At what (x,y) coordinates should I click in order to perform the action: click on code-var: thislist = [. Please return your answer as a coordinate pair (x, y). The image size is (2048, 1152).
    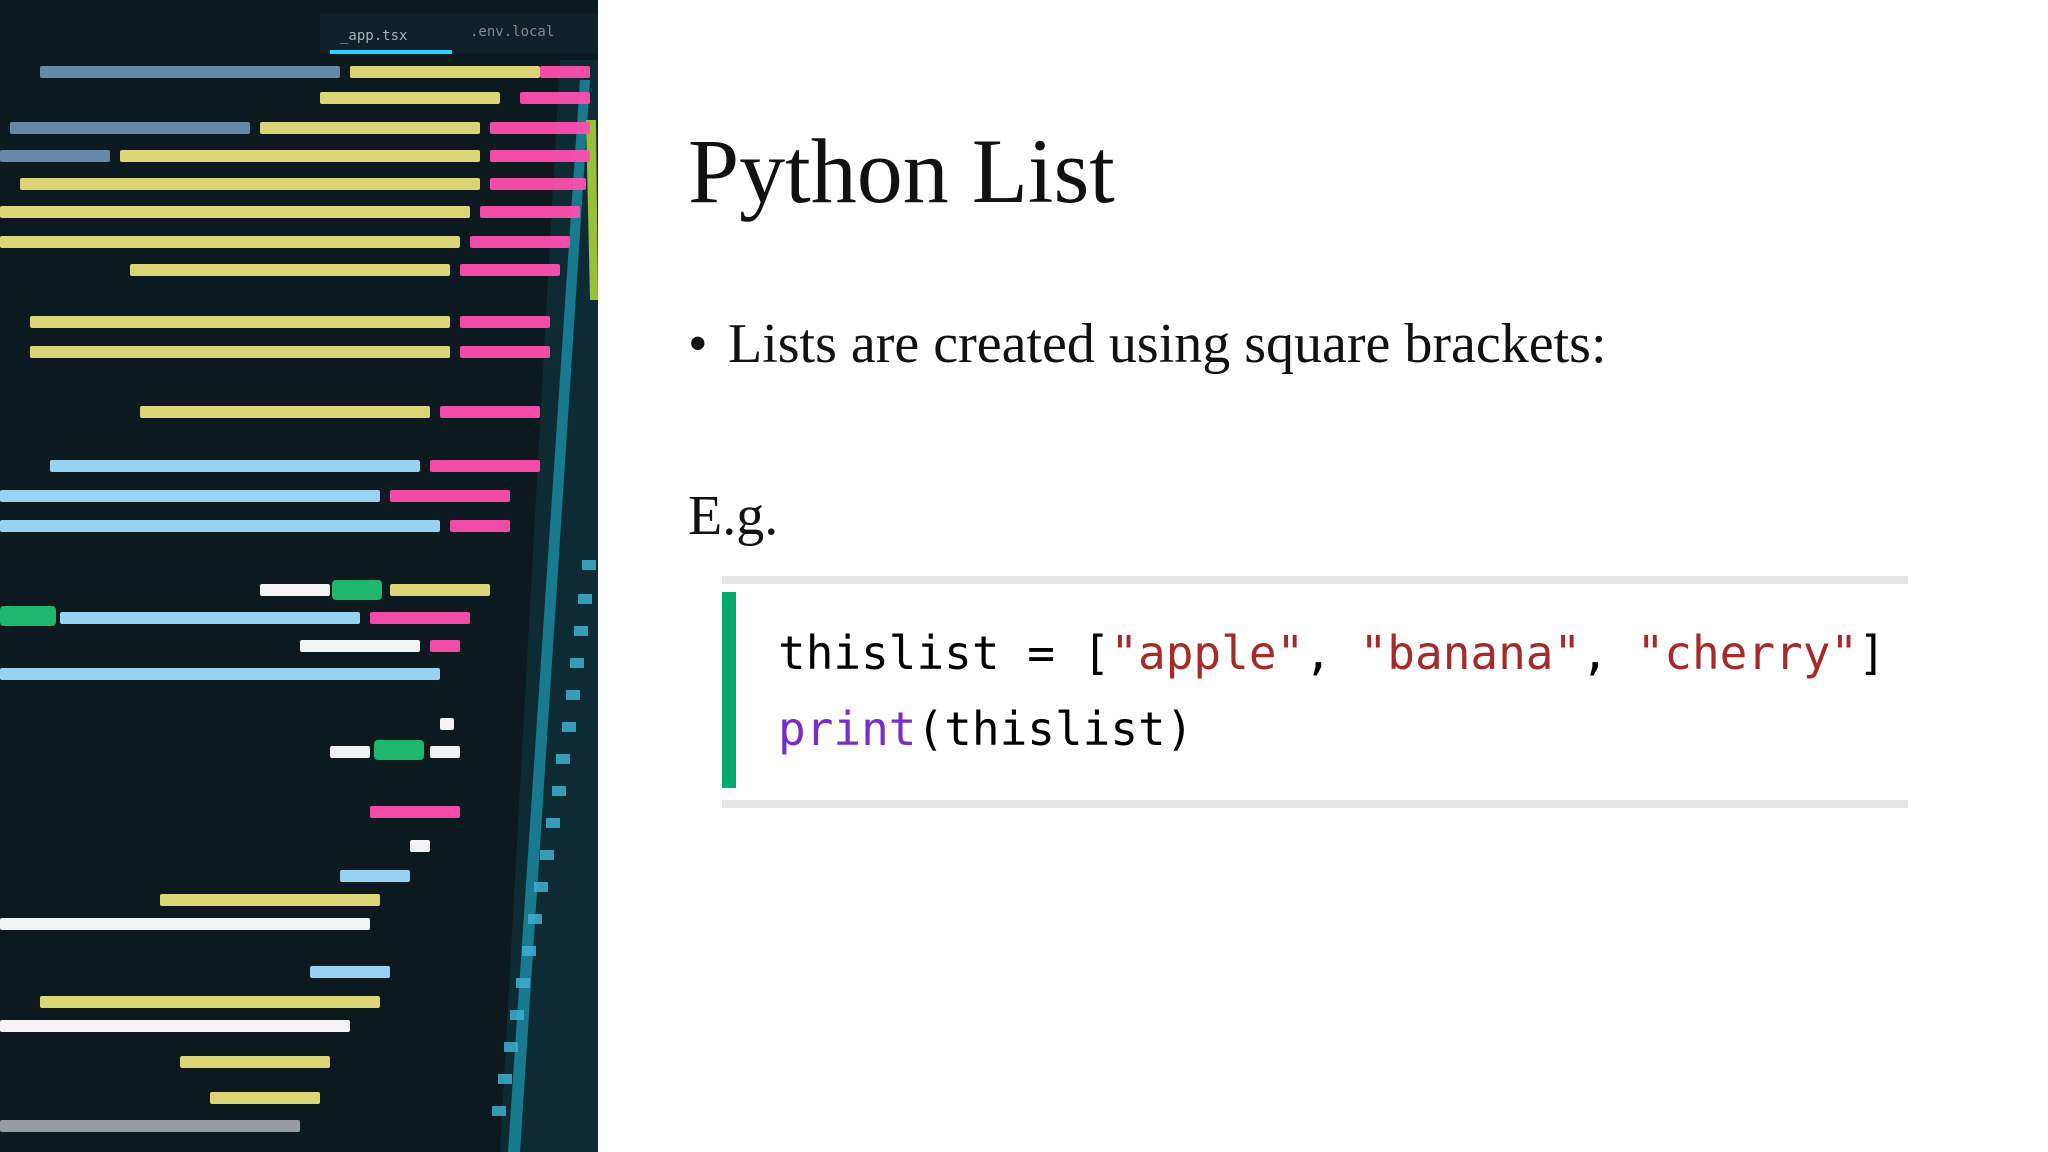
    Looking at the image, I should click on (944, 653).